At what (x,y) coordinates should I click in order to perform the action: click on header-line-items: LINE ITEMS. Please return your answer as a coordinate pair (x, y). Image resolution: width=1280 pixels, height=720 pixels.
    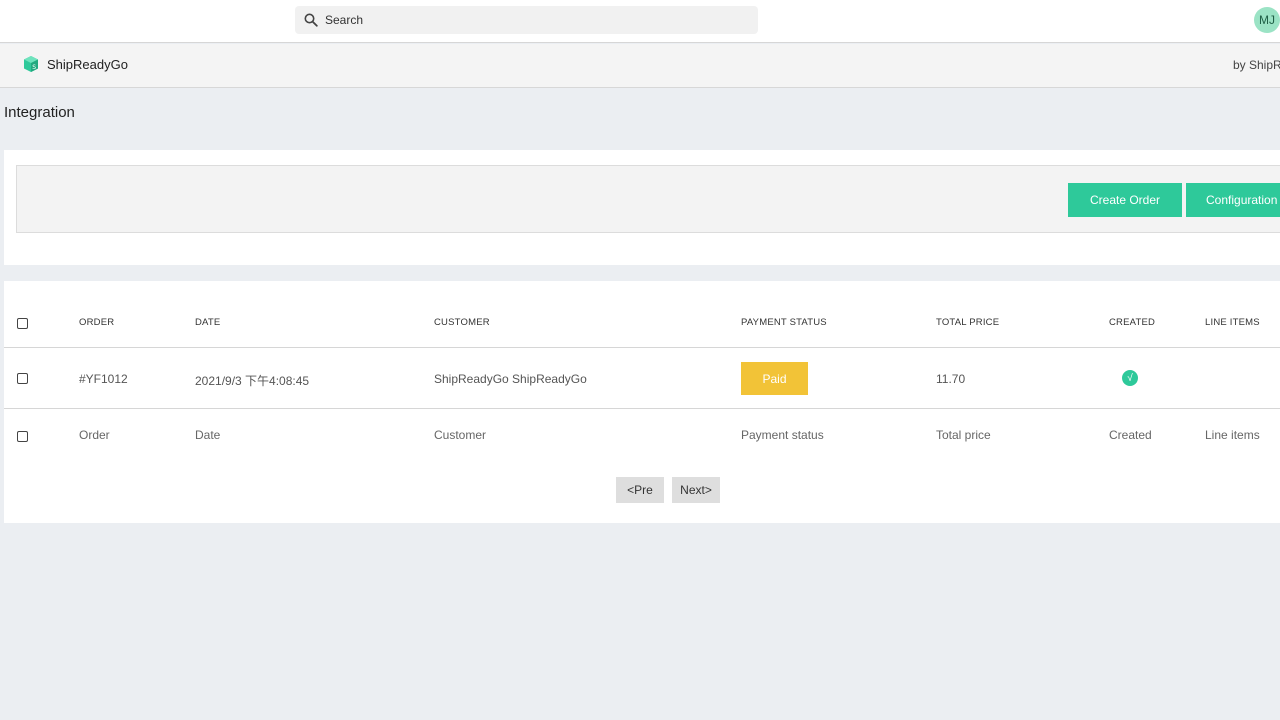
    Looking at the image, I should click on (1232, 322).